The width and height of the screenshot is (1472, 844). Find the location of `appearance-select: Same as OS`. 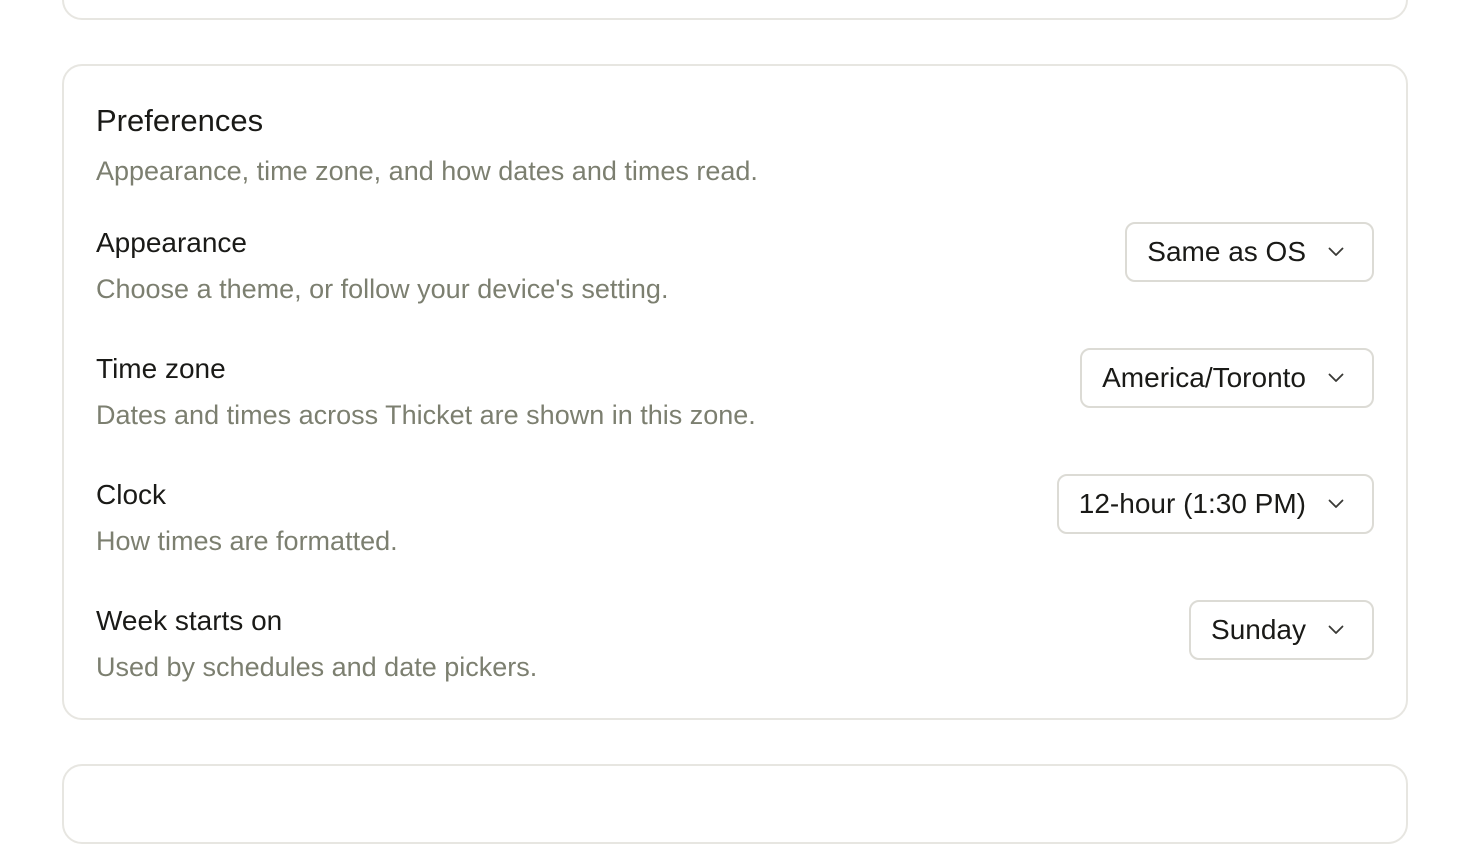

appearance-select: Same as OS is located at coordinates (1249, 252).